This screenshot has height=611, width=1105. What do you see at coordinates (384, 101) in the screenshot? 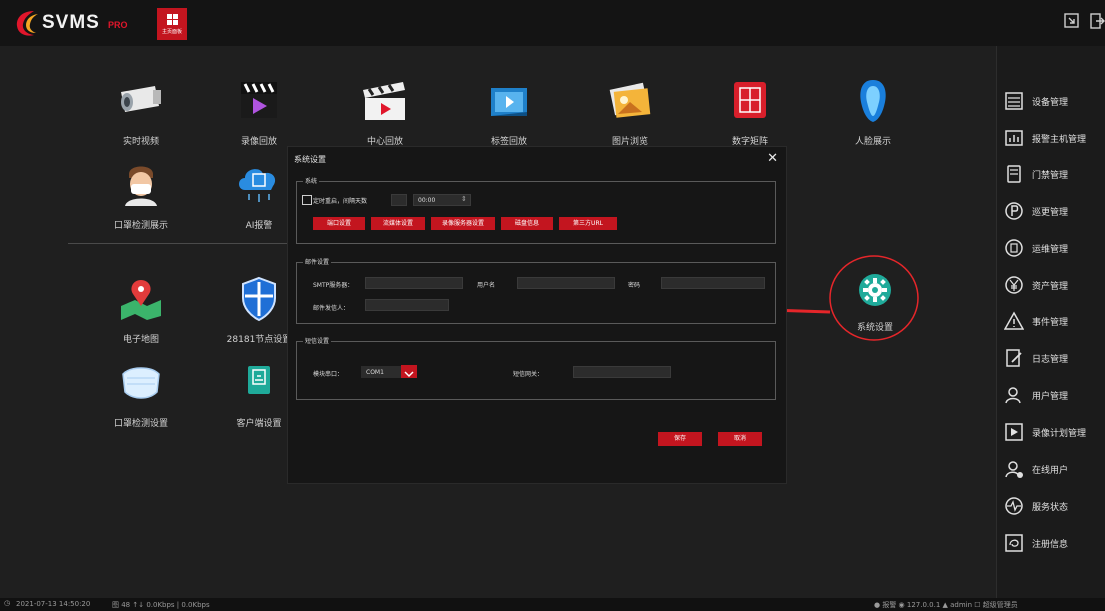
I see `clapperboard-icon` at bounding box center [384, 101].